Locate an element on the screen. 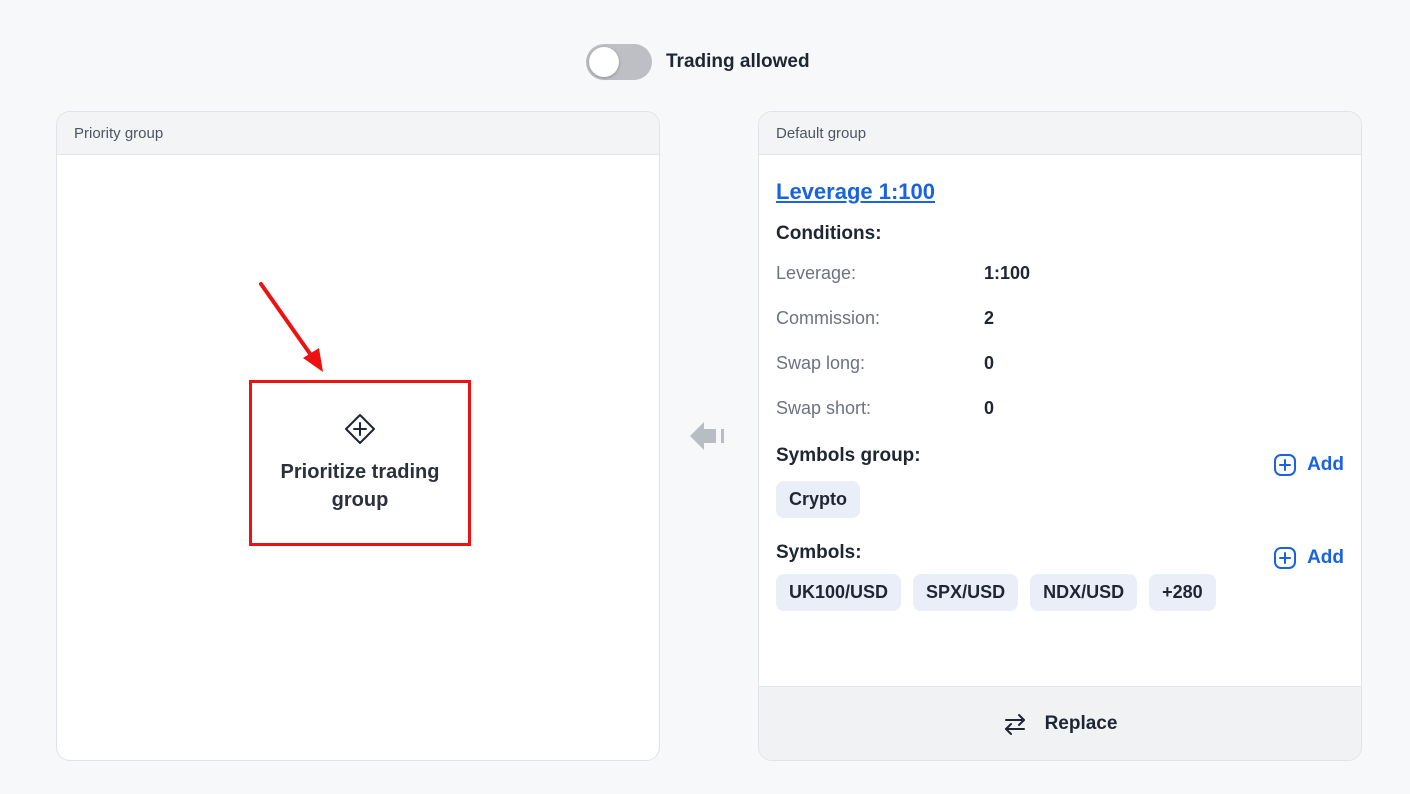 The image size is (1410, 794). add-symbols-group-button: Add is located at coordinates (1308, 465).